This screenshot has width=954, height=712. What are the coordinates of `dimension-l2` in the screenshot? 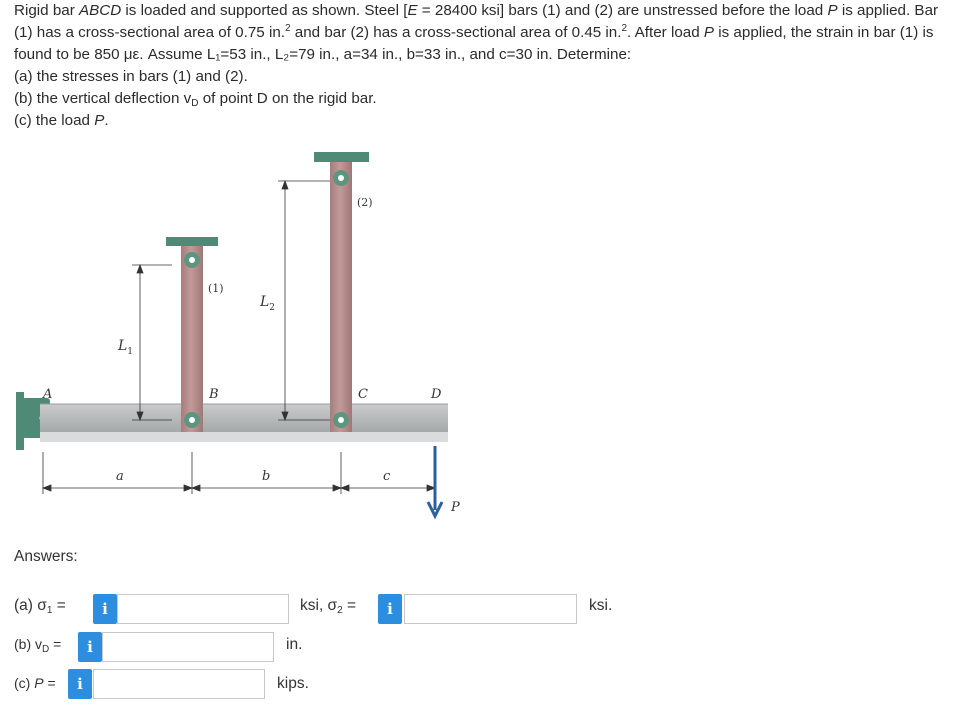 It's located at (304, 300).